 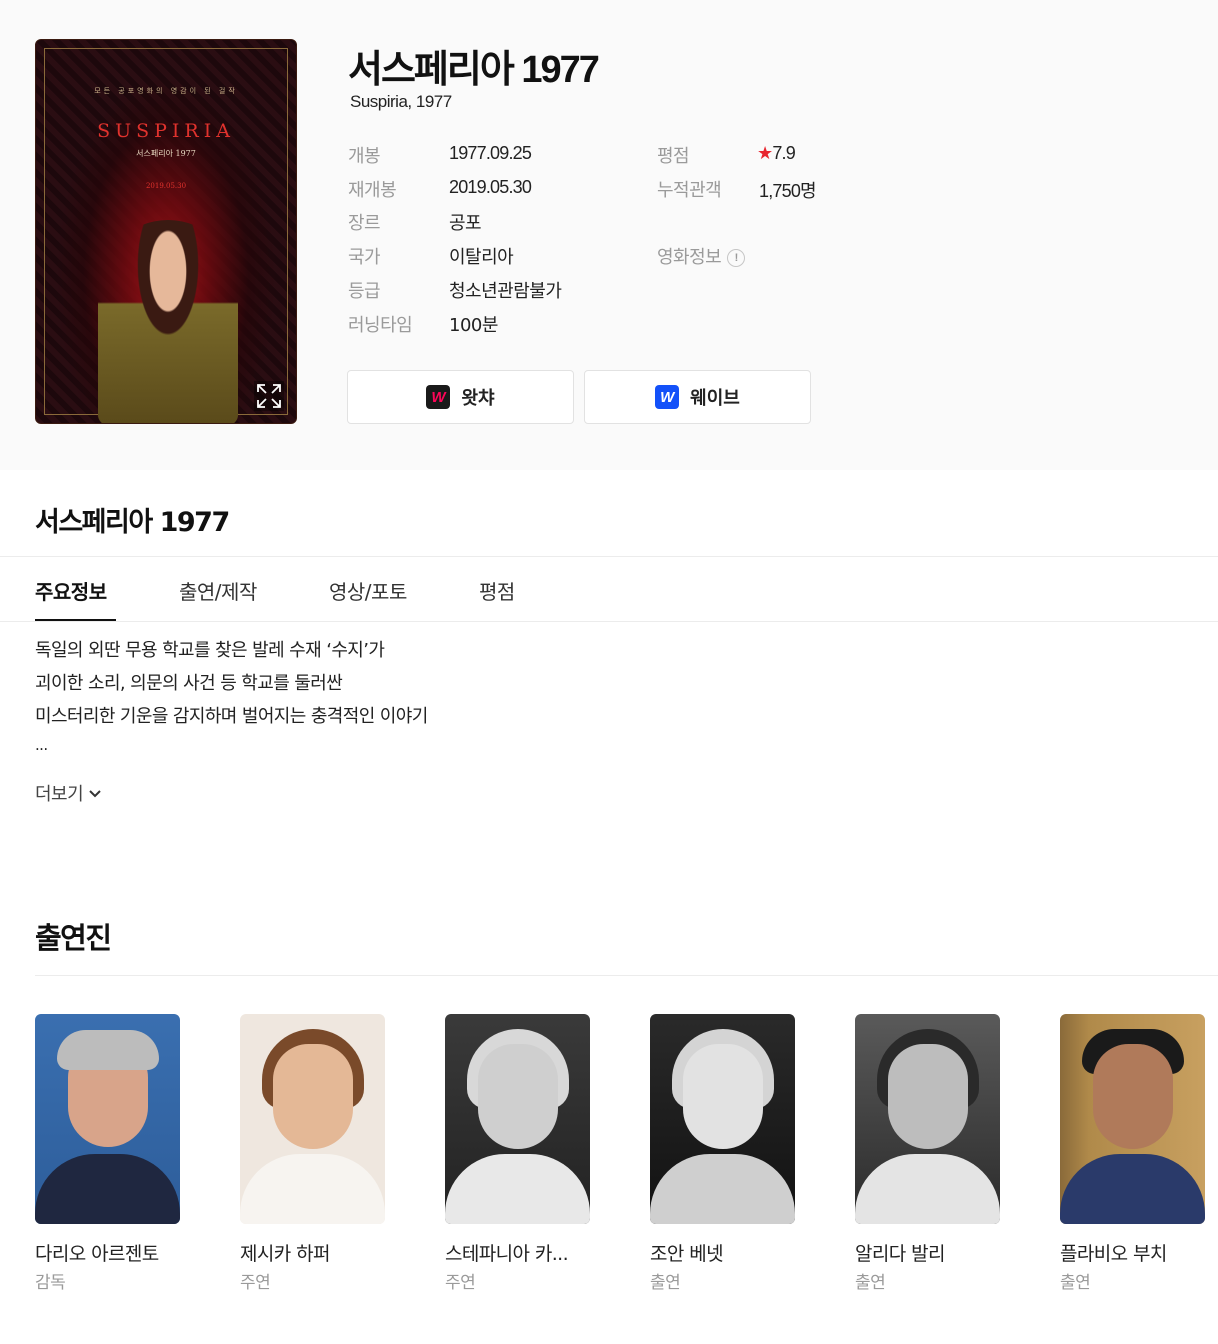 What do you see at coordinates (689, 190) in the screenshot?
I see `audience-label: 누적관객` at bounding box center [689, 190].